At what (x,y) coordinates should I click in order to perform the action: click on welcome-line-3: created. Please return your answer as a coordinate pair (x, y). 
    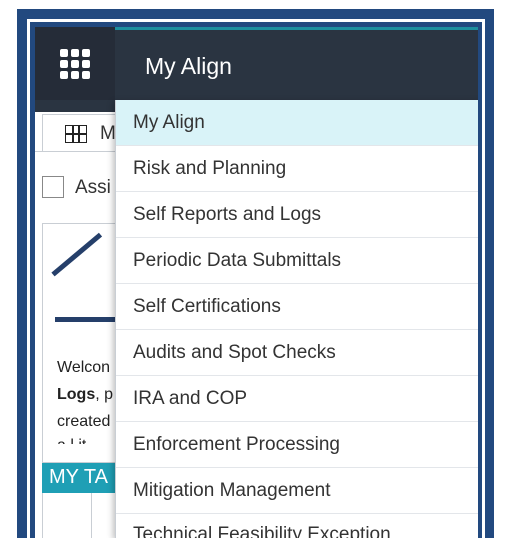
    Looking at the image, I should click on (84, 421).